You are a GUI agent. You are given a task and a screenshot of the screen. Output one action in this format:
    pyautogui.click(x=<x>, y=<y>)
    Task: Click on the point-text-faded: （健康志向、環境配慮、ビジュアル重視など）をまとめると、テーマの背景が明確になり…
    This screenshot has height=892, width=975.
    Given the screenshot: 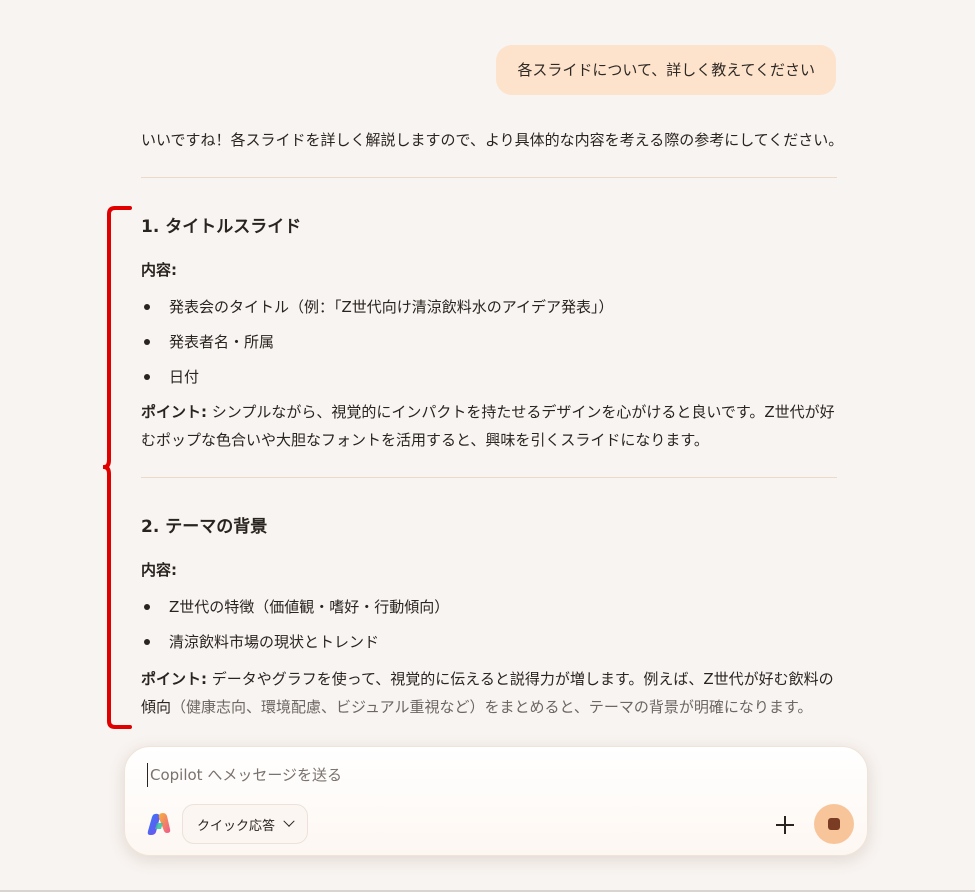 What is the action you would take?
    pyautogui.click(x=492, y=707)
    